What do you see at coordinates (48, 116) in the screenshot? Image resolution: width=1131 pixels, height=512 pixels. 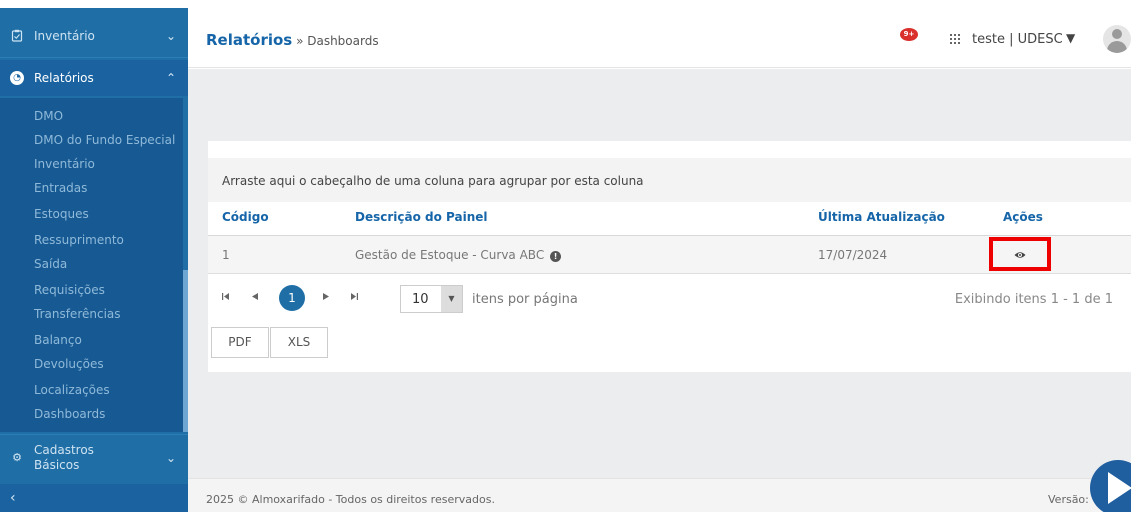 I see `submenu-item-dmo: DMO` at bounding box center [48, 116].